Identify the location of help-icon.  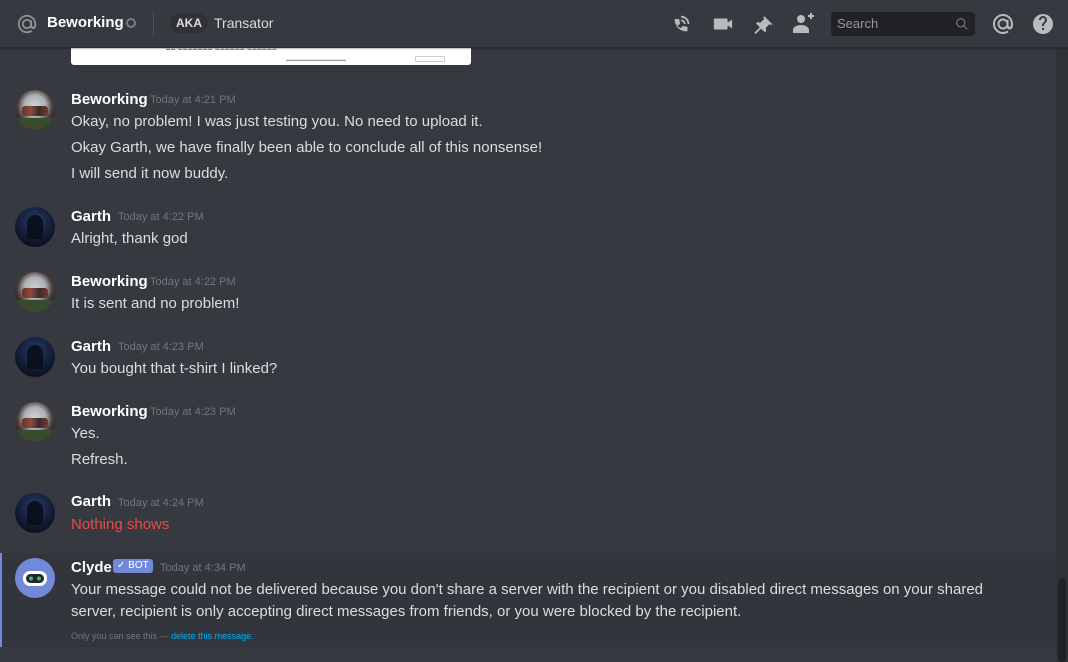
(1043, 24).